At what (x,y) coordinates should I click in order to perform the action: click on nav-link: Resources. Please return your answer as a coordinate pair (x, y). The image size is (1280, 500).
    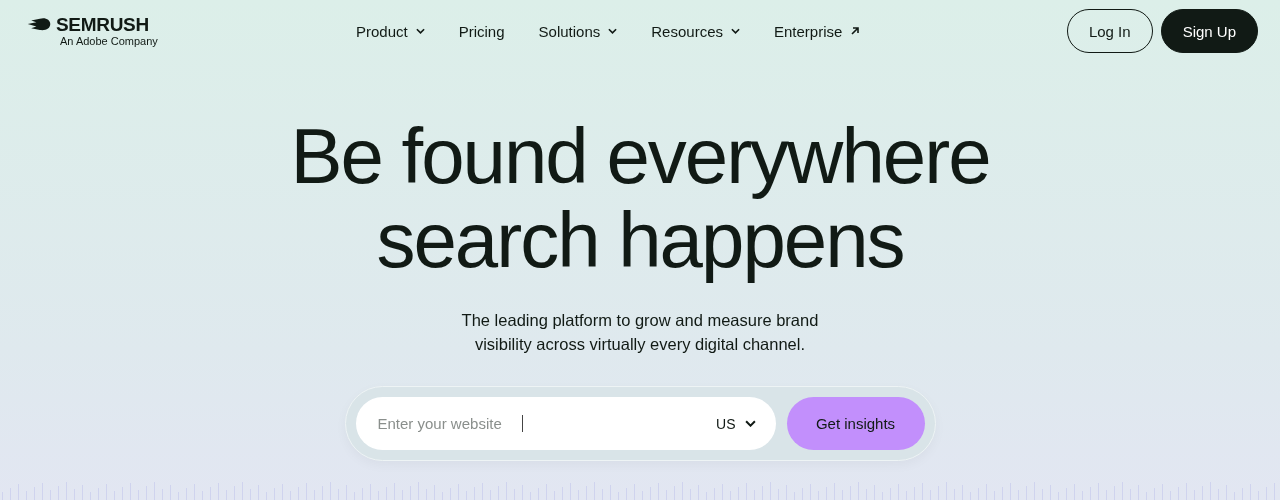
    Looking at the image, I should click on (695, 31).